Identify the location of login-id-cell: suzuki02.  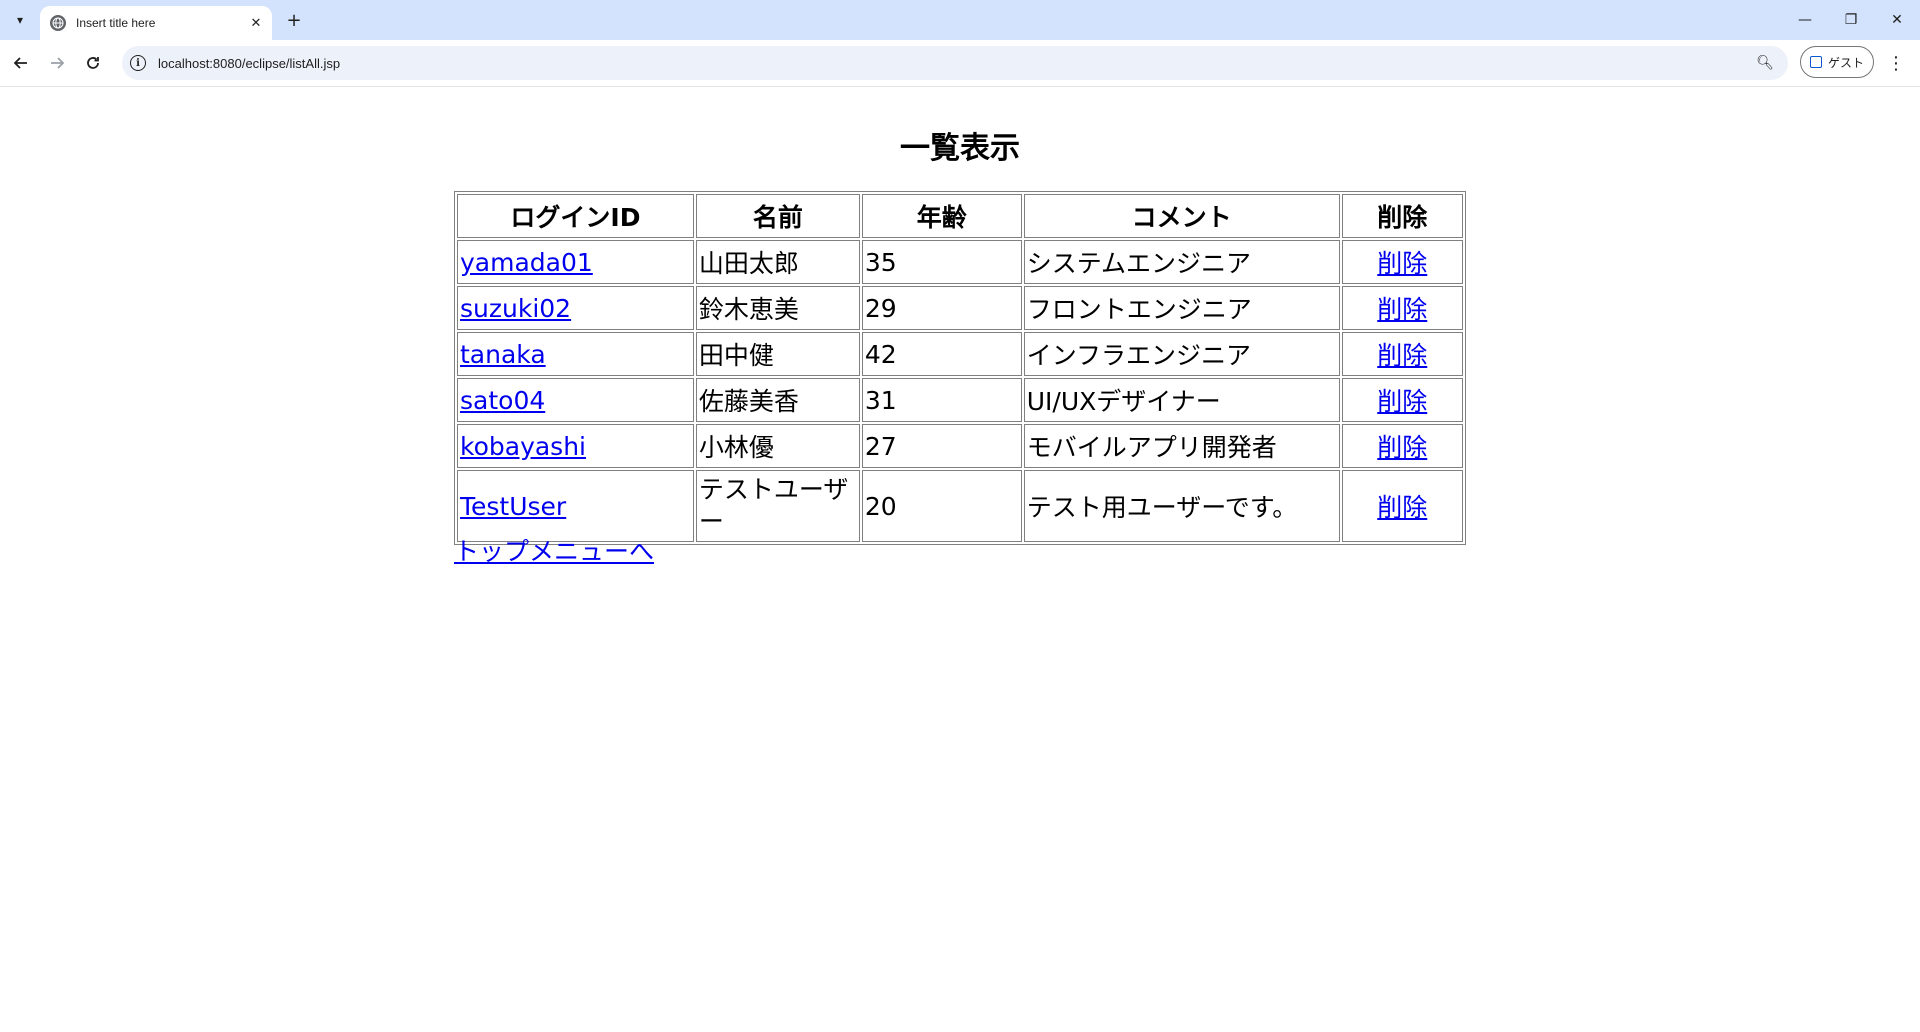
(575, 308).